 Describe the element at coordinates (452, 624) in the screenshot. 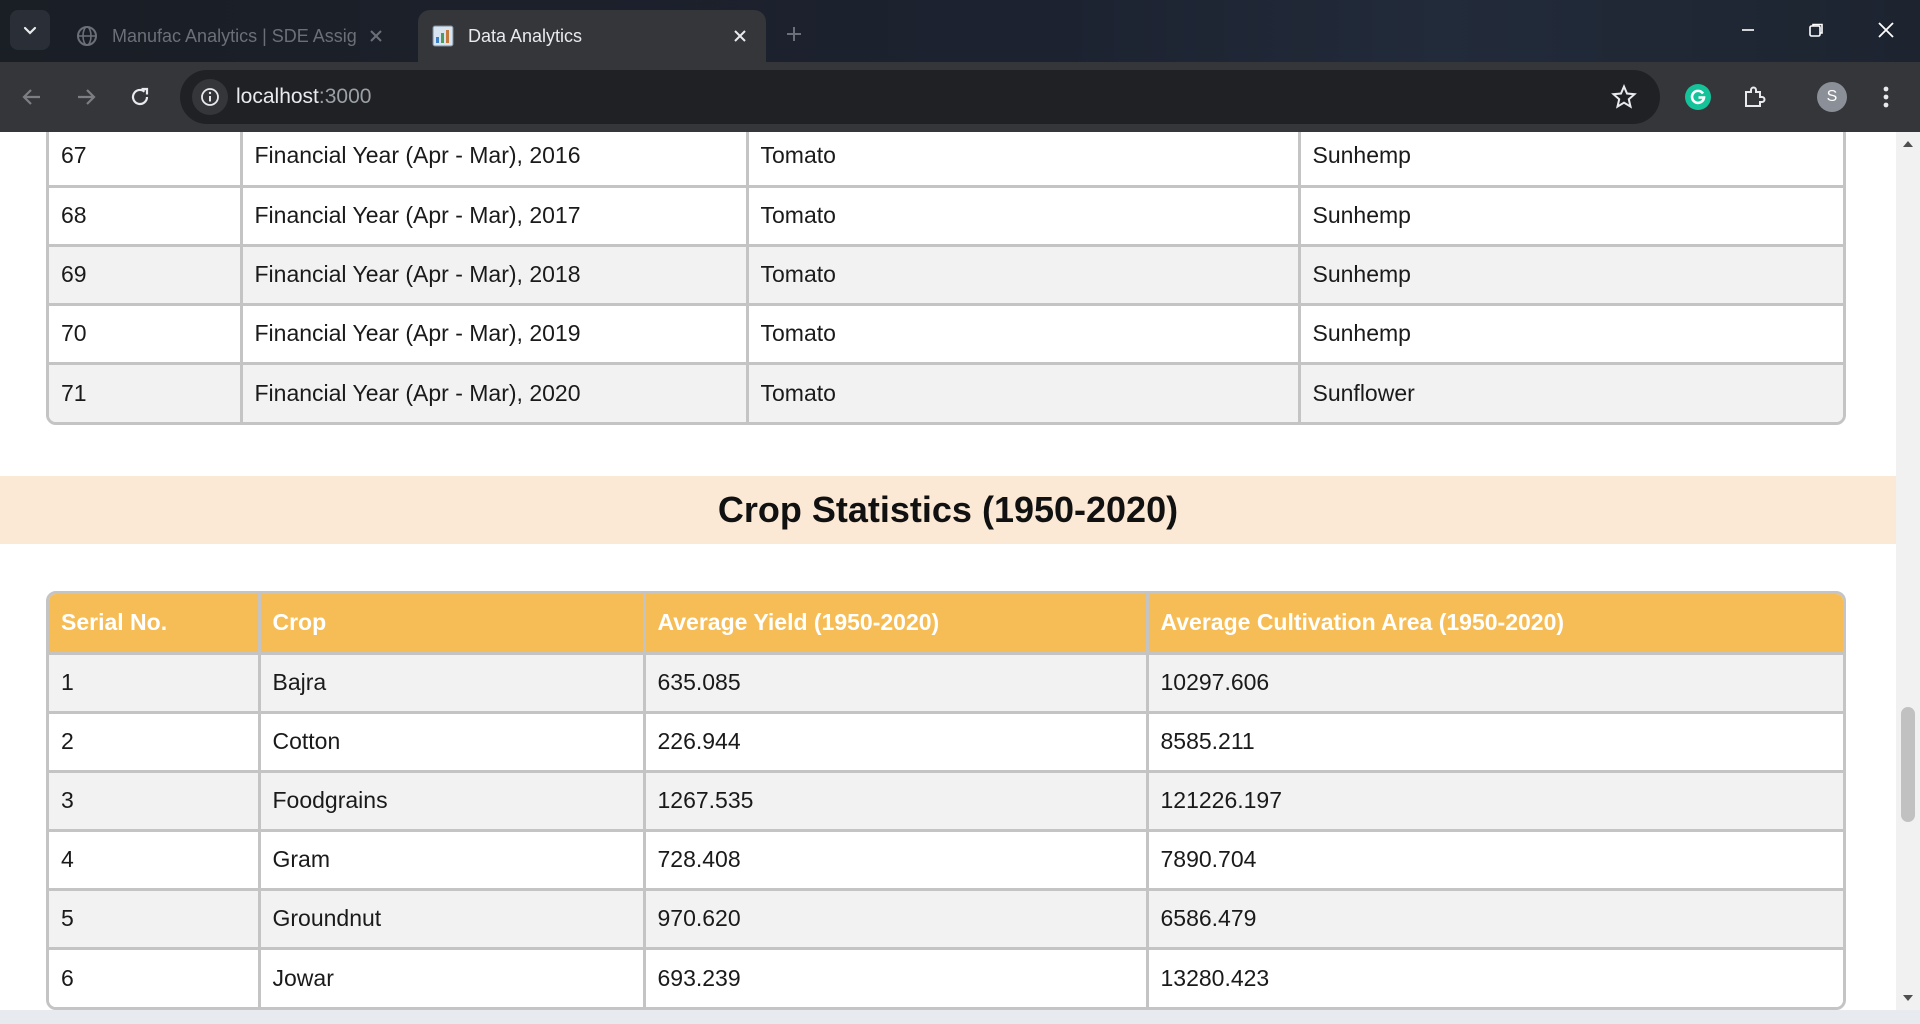

I see `header-crop: Crop` at that location.